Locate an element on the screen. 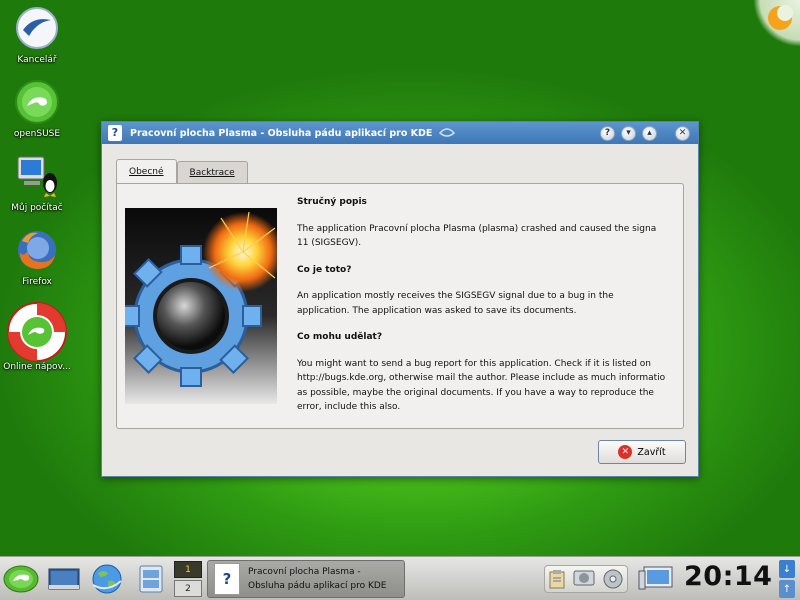 Image resolution: width=800 pixels, height=600 pixels. kde-swirl-icon is located at coordinates (447, 132).